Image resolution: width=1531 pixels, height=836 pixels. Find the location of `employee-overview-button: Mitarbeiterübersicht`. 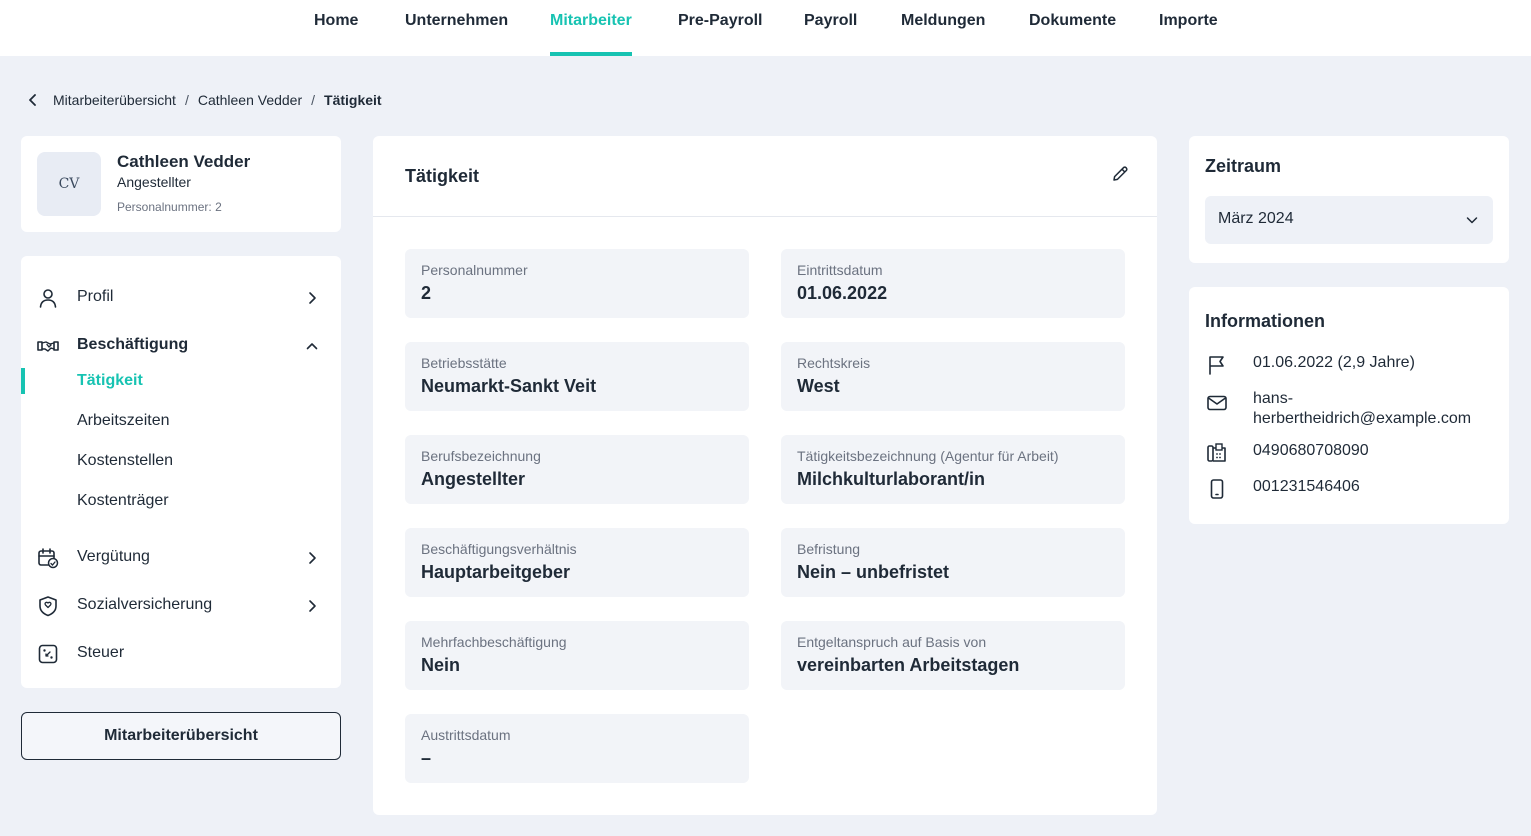

employee-overview-button: Mitarbeiterübersicht is located at coordinates (181, 736).